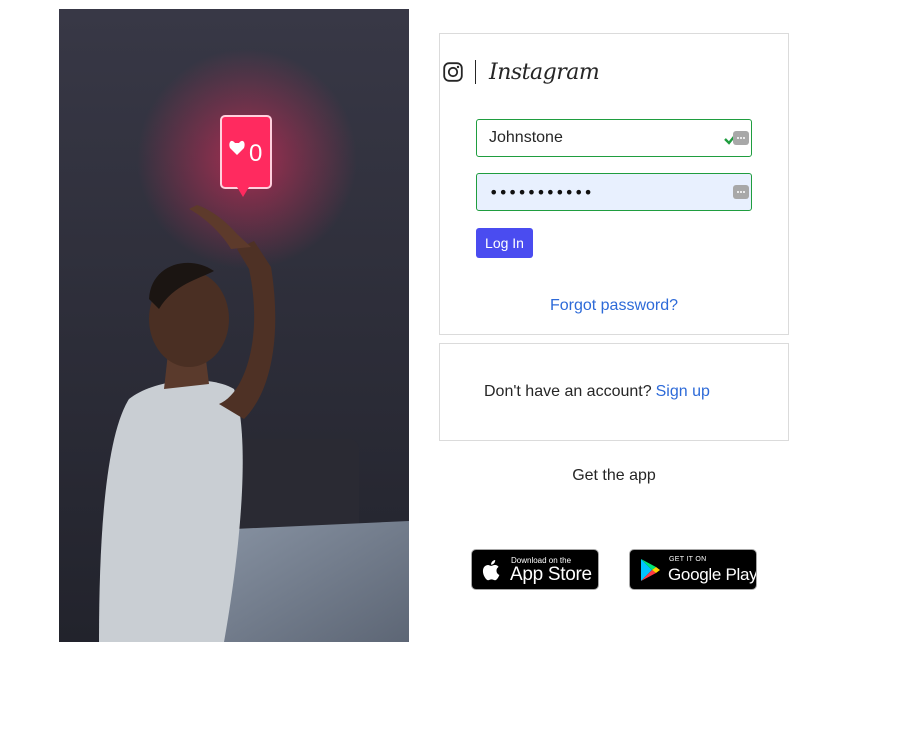  I want to click on appstore-big-text: App Store, so click(551, 574).